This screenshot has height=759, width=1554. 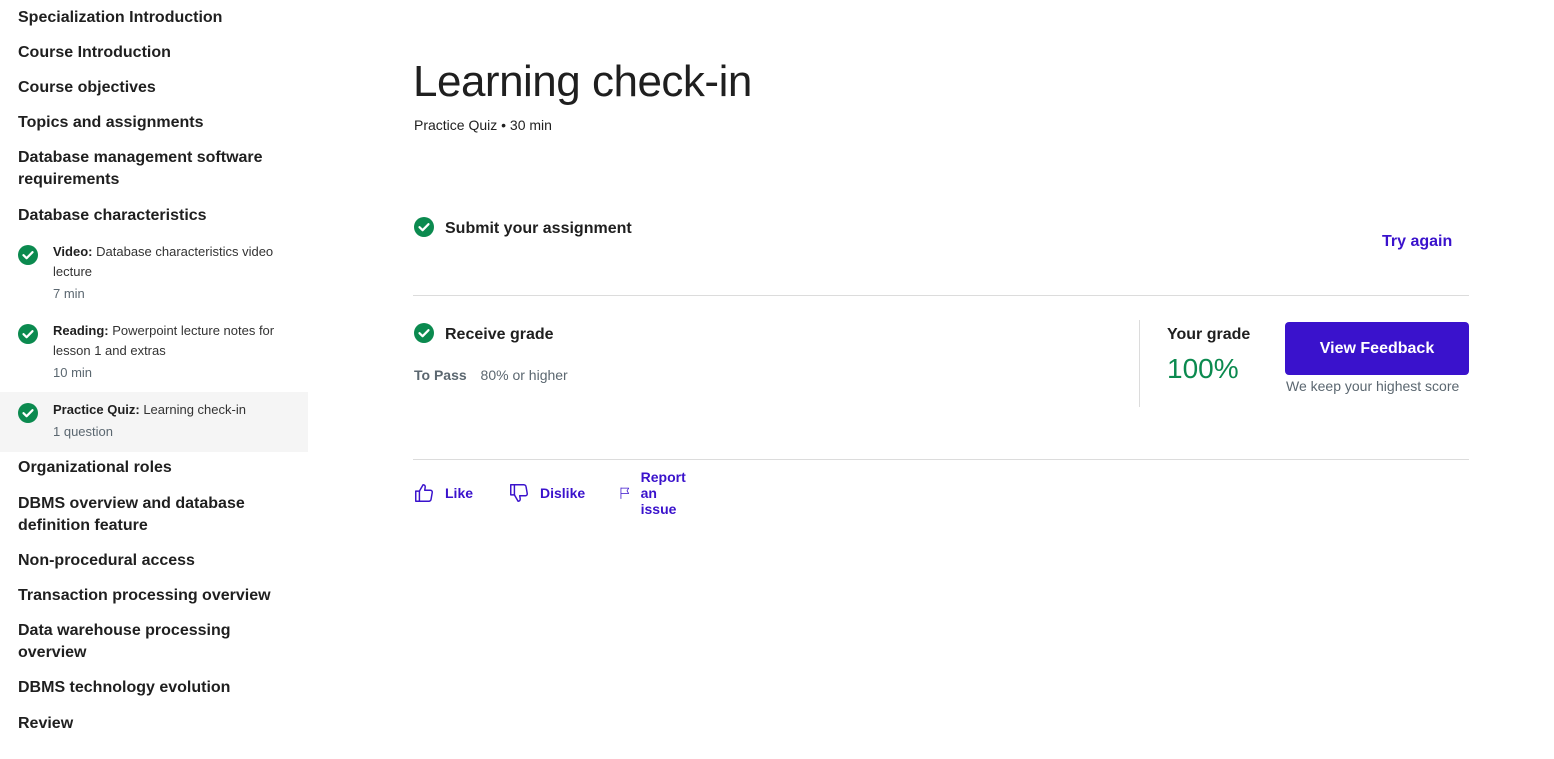 I want to click on sidebar-heading-topics-assignments: Topics and assignments, so click(x=153, y=123).